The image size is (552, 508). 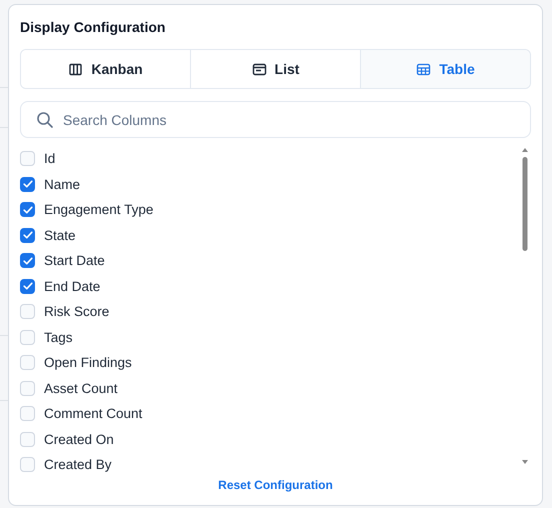 What do you see at coordinates (106, 69) in the screenshot?
I see `view-tab: Kanban` at bounding box center [106, 69].